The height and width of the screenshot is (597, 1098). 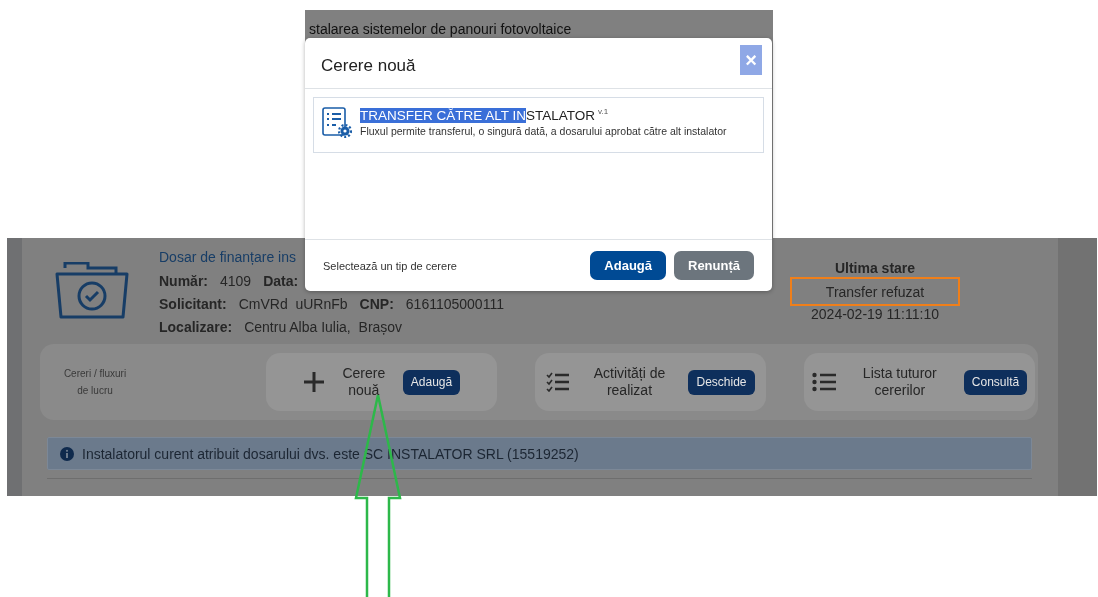 What do you see at coordinates (95, 382) in the screenshot?
I see `actions-label: Cereri / fluxuri de lucru` at bounding box center [95, 382].